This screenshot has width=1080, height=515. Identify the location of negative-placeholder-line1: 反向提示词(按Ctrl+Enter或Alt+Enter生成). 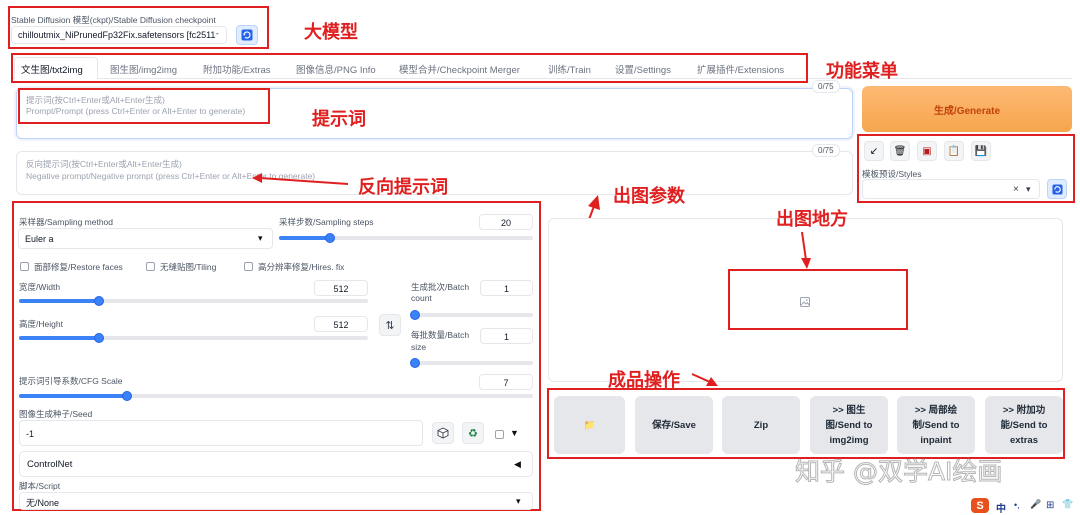
(104, 164).